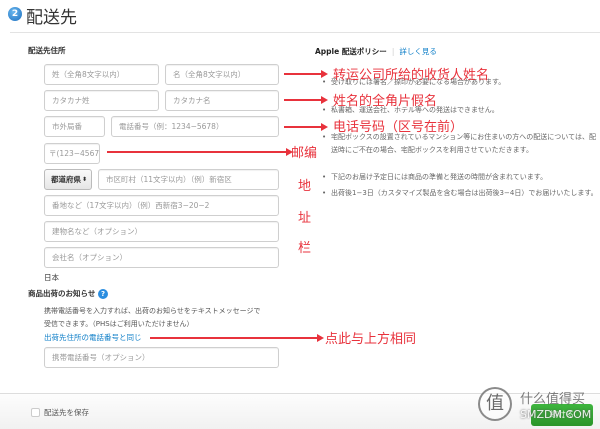 The height and width of the screenshot is (429, 600). I want to click on watermark-text: 什么值得买, so click(553, 399).